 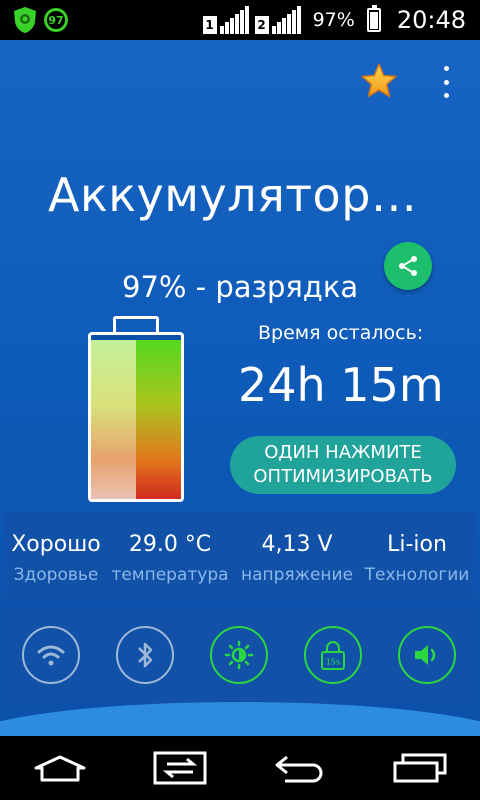 What do you see at coordinates (343, 476) in the screenshot?
I see `optimize-line2: ОПТИМИЗИРОВАТЬ` at bounding box center [343, 476].